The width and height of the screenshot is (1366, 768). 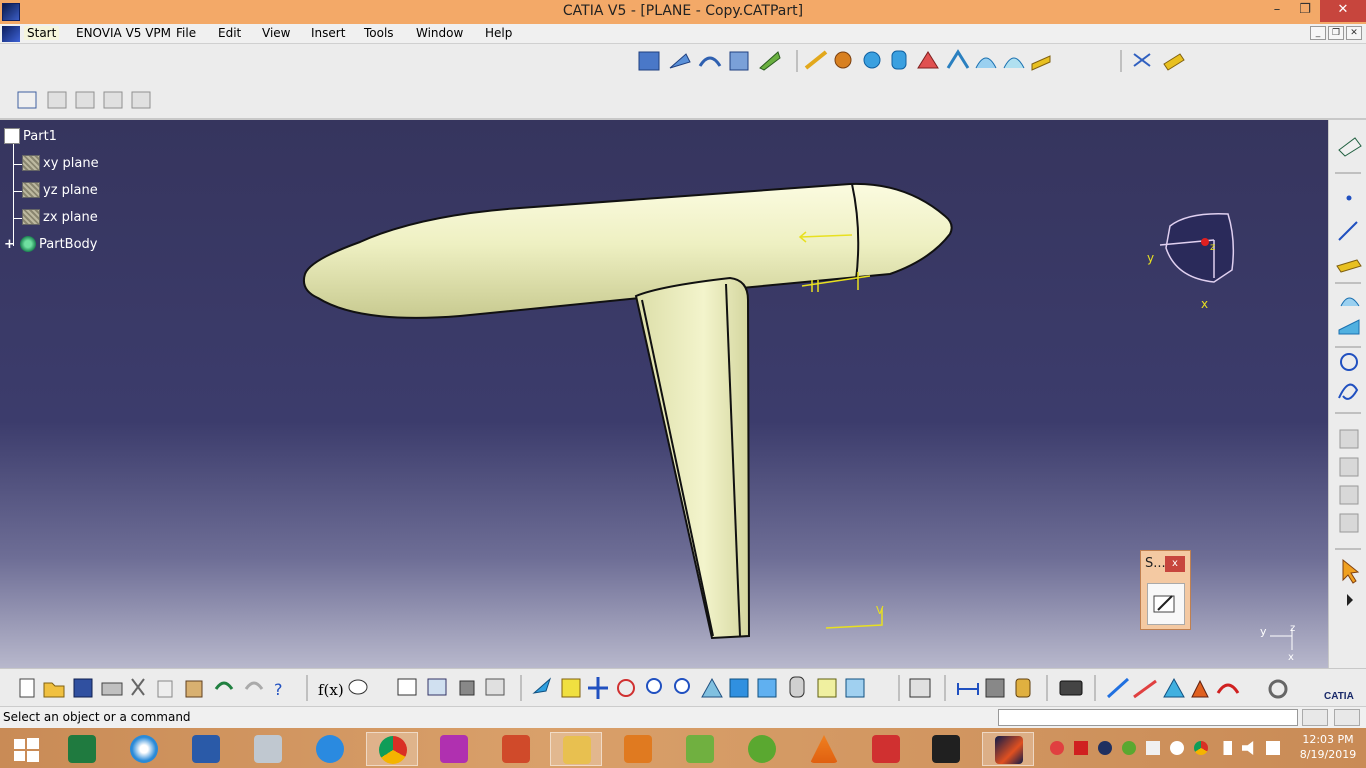 What do you see at coordinates (986, 63) in the screenshot?
I see `thickness-icon` at bounding box center [986, 63].